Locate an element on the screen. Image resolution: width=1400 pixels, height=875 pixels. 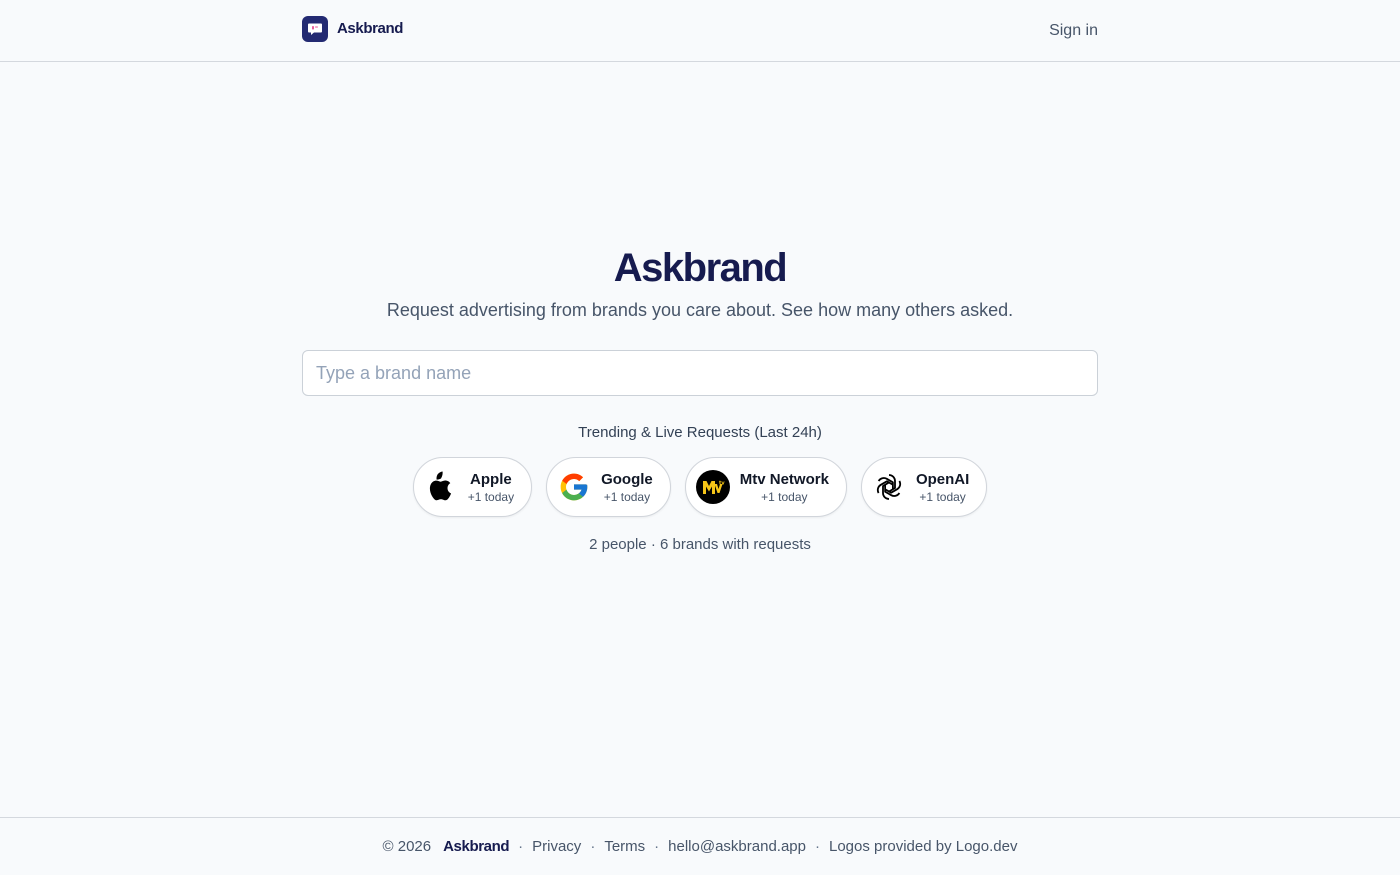
chip-name: Apple is located at coordinates (491, 479).